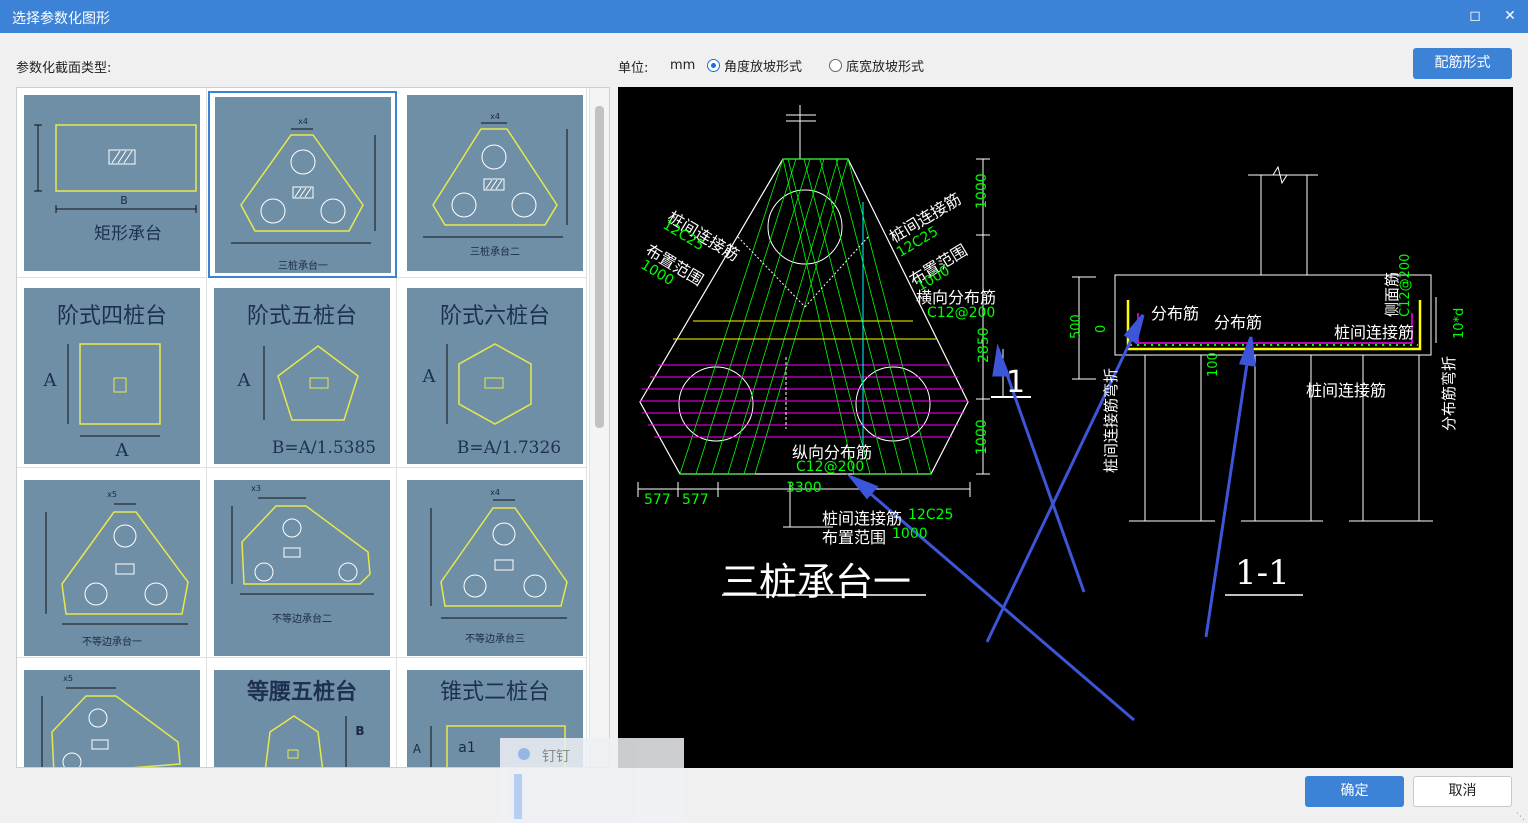 The width and height of the screenshot is (1528, 823). Describe the element at coordinates (112, 718) in the screenshot. I see `shape-thumbnail: x5` at that location.